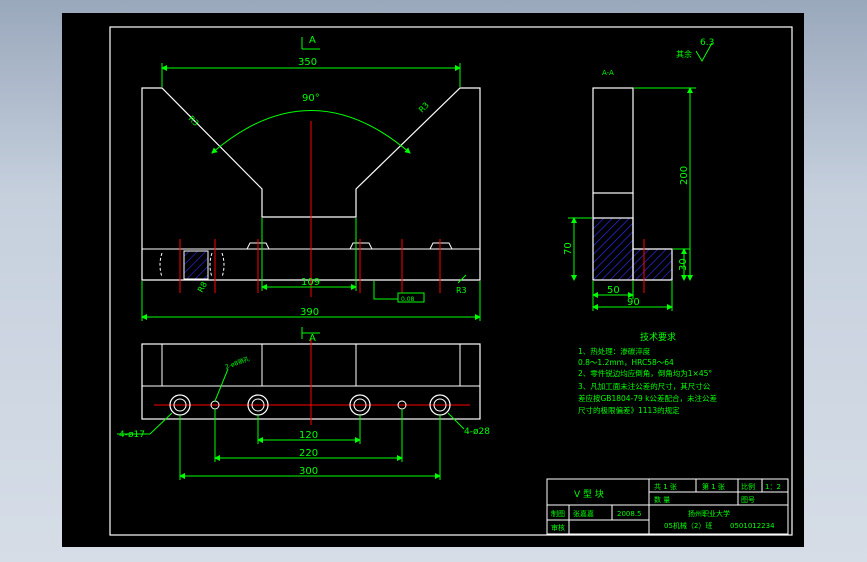 The image size is (867, 562). Describe the element at coordinates (652, 249) in the screenshot. I see `section-hatched-step` at that location.